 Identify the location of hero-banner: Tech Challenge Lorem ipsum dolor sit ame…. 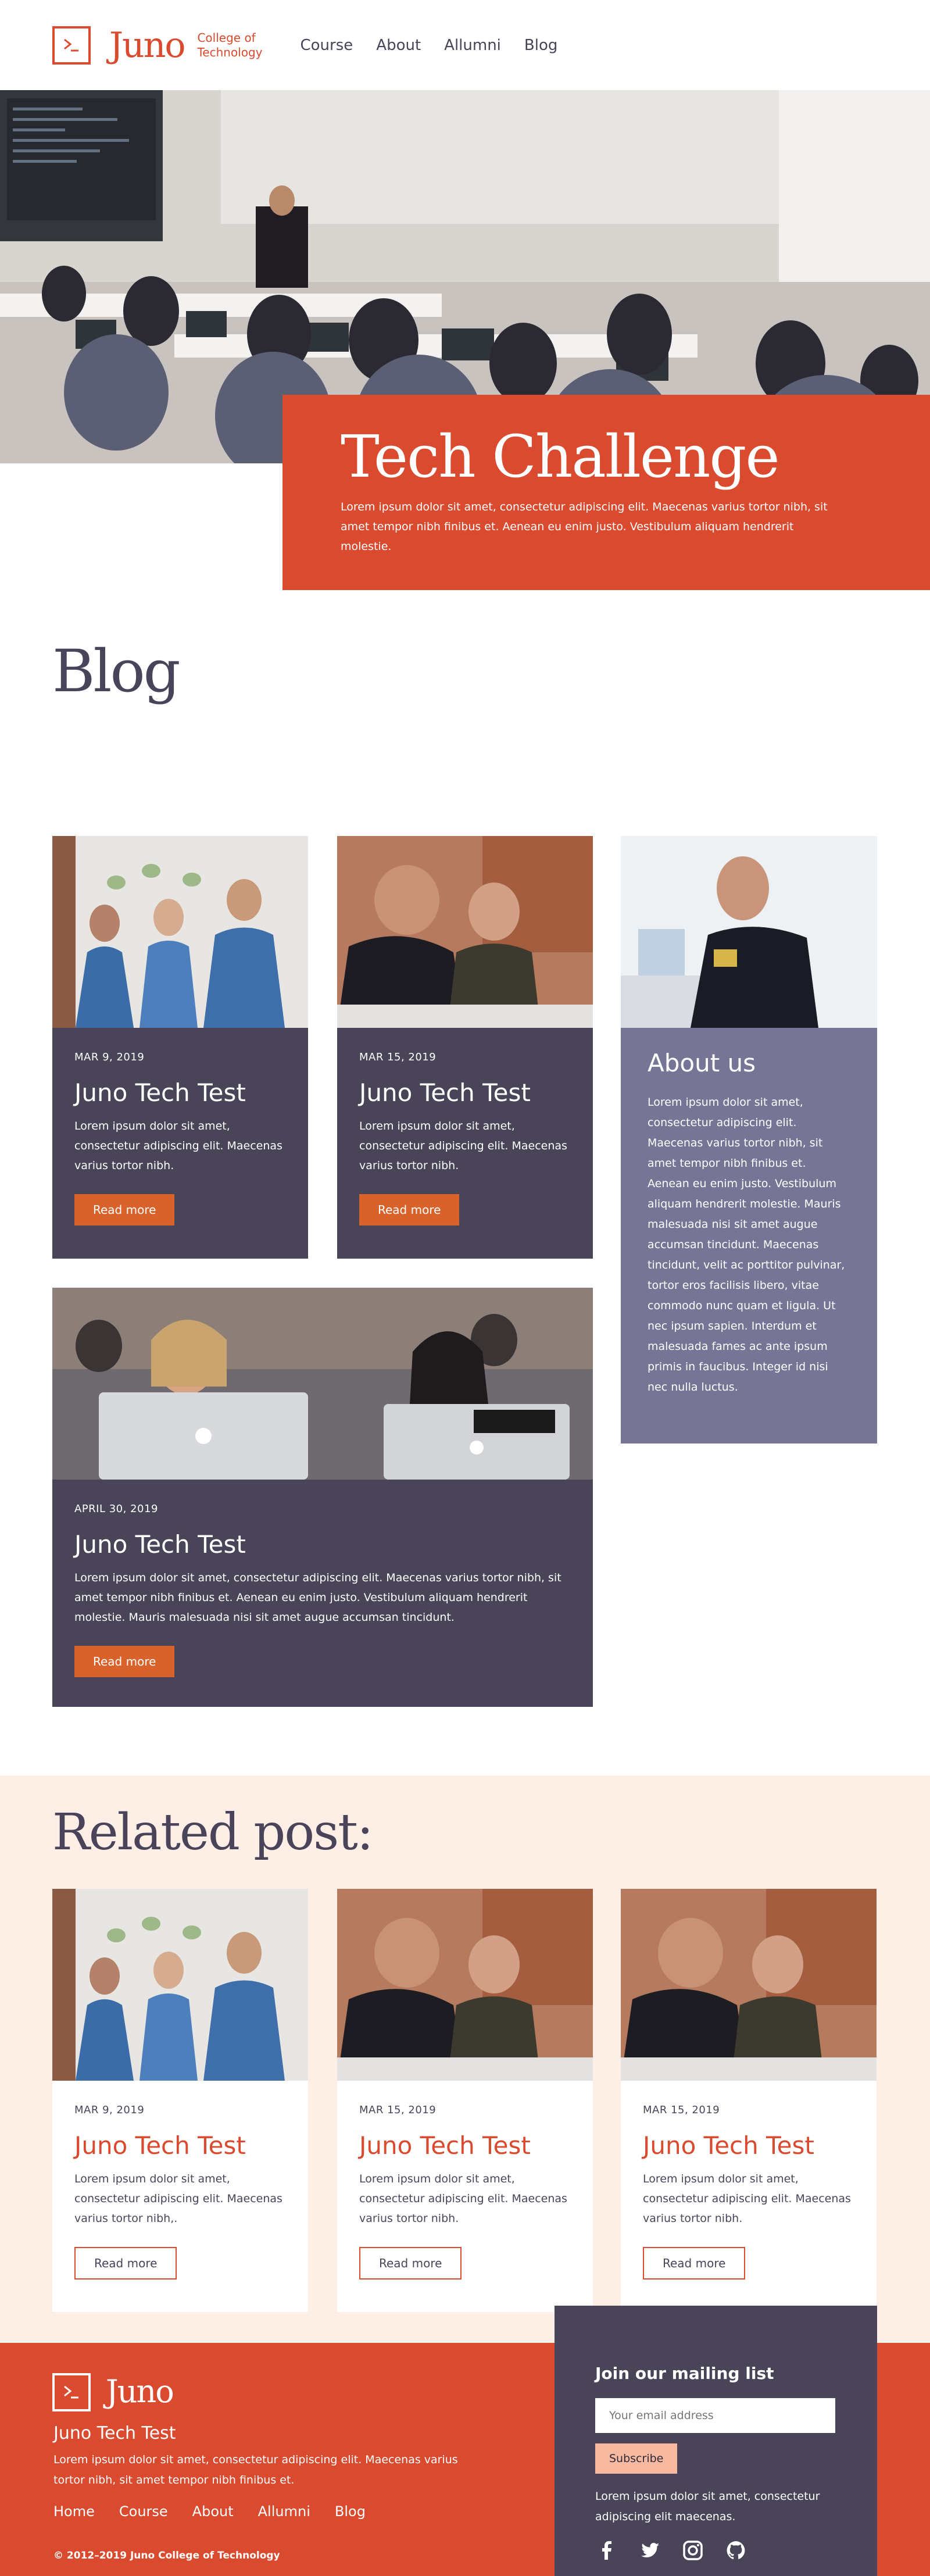
(606, 492).